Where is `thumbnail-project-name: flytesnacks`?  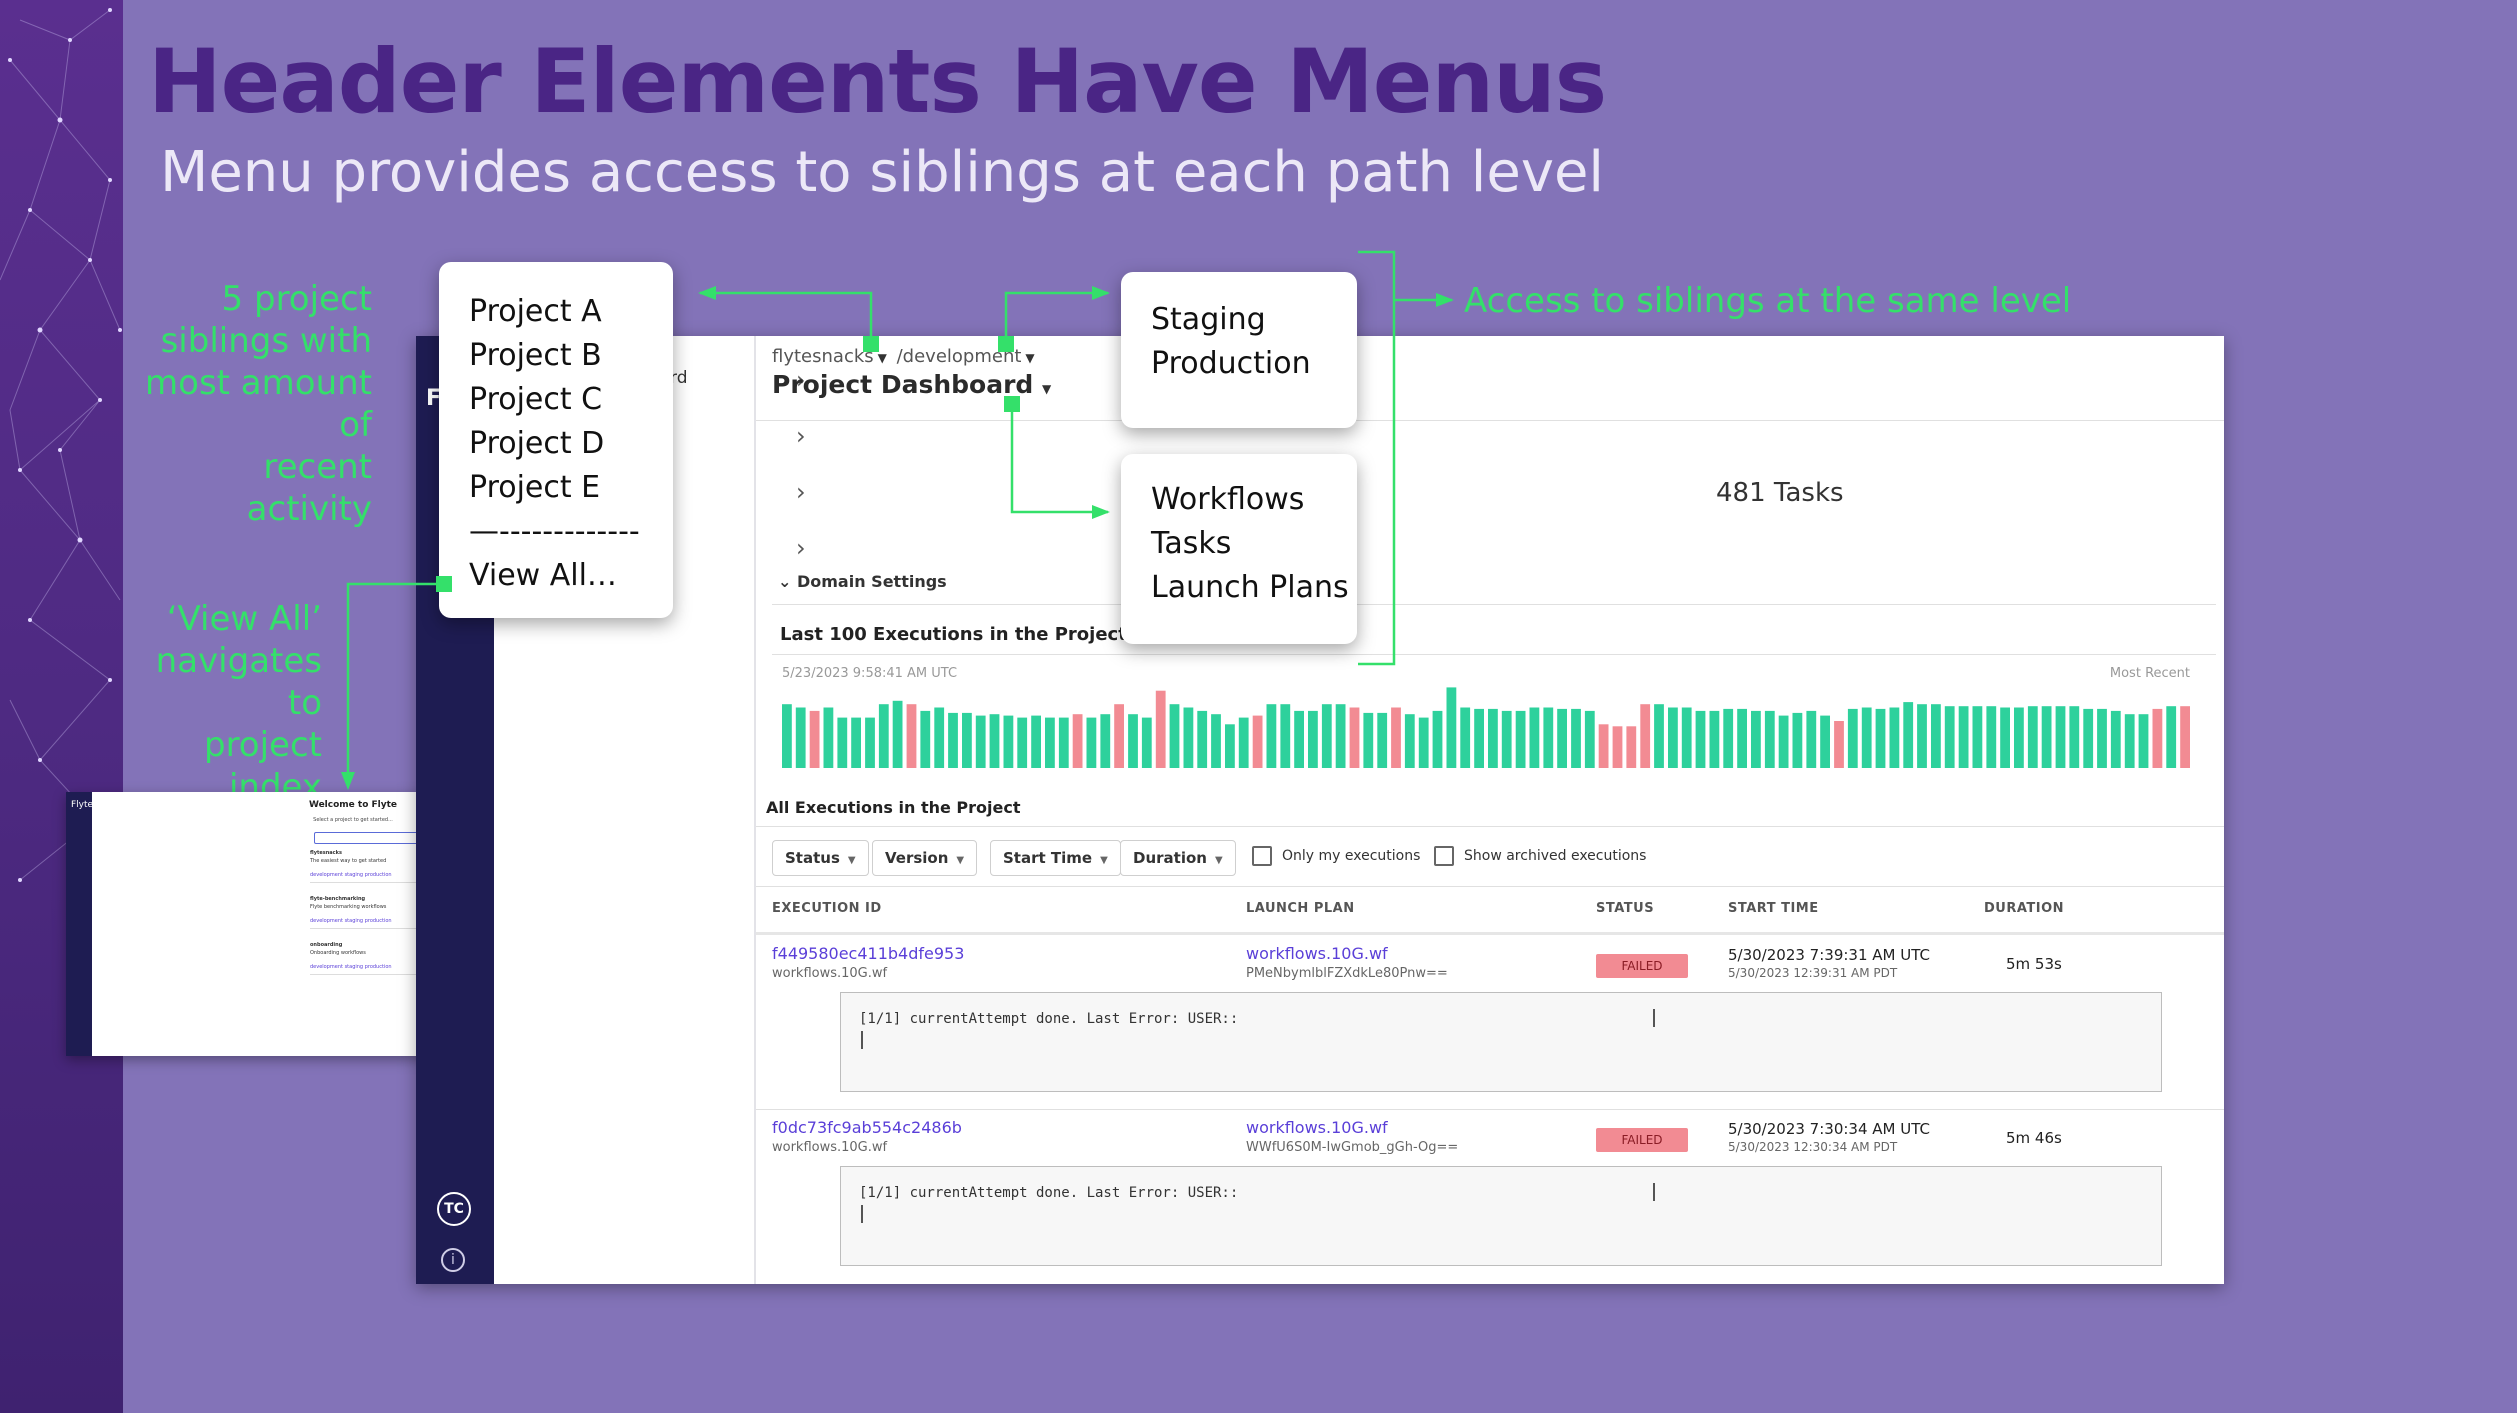
thumbnail-project-name: flytesnacks is located at coordinates (365, 853).